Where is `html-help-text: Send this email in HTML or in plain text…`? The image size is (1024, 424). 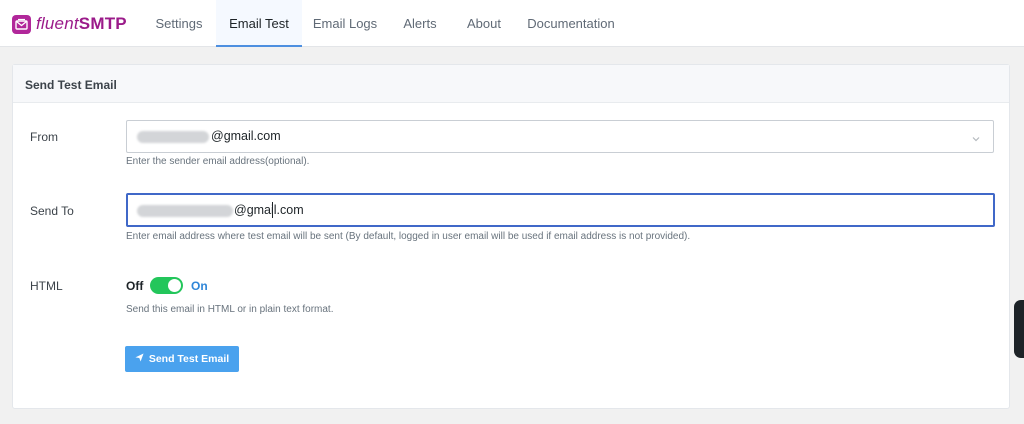
html-help-text: Send this email in HTML or in plain text… is located at coordinates (230, 309).